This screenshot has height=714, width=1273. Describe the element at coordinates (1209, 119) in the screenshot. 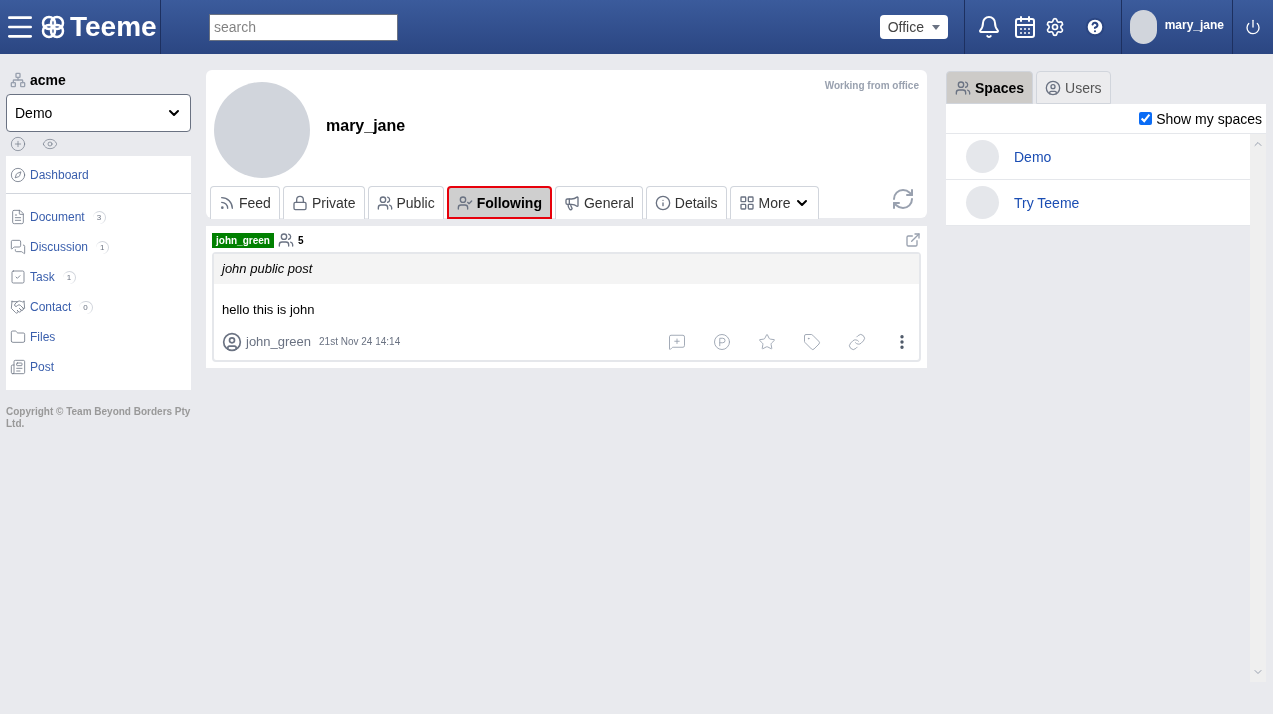

I see `checkbox-label: Show my spaces` at that location.